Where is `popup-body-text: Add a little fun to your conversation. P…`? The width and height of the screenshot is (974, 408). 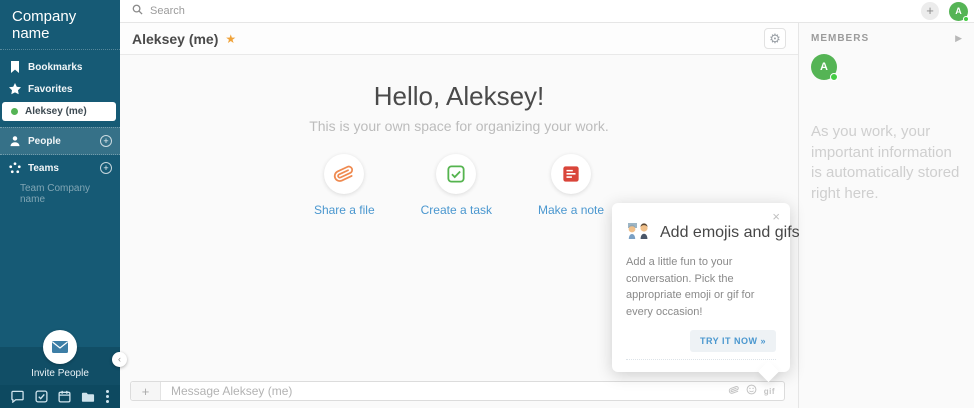 popup-body-text: Add a little fun to your conversation. P… is located at coordinates (690, 287).